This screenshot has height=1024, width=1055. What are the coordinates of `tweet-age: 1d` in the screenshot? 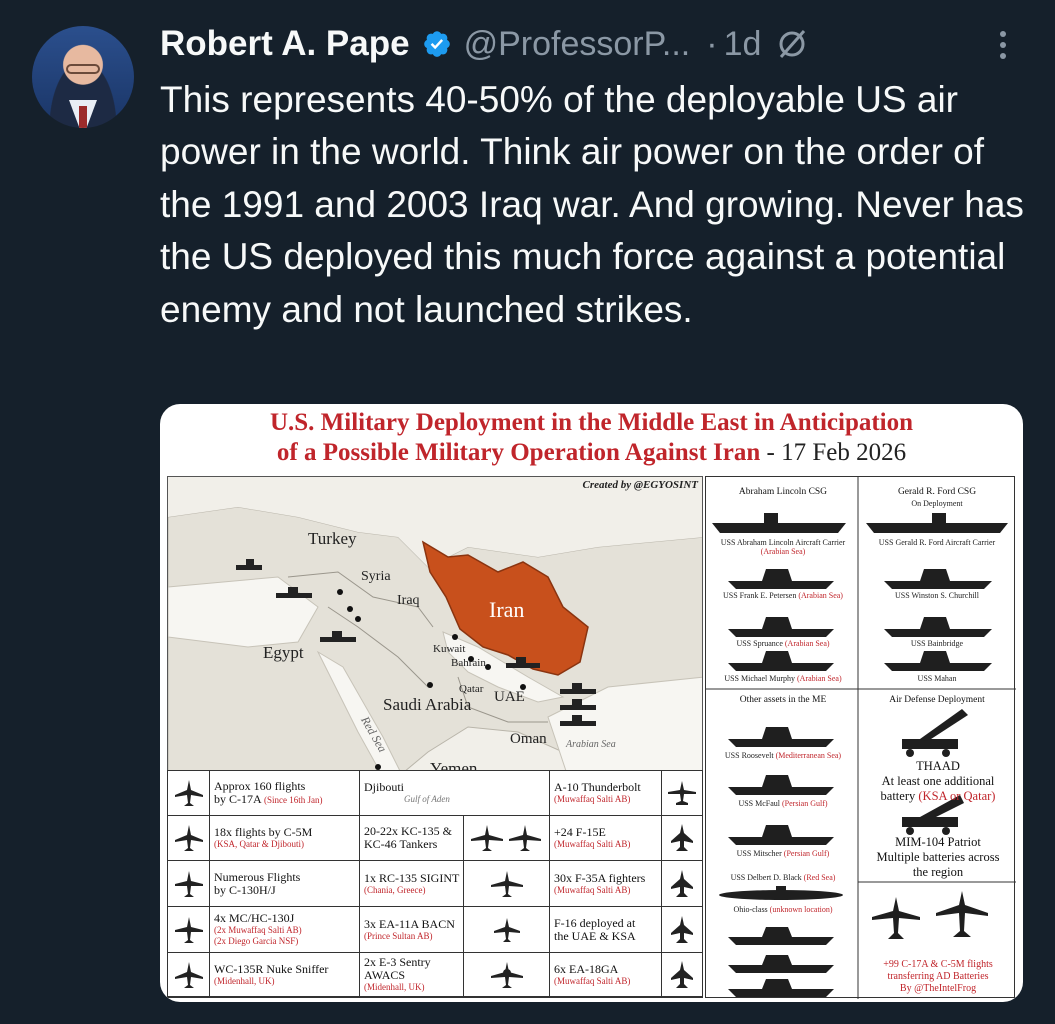 It's located at (743, 44).